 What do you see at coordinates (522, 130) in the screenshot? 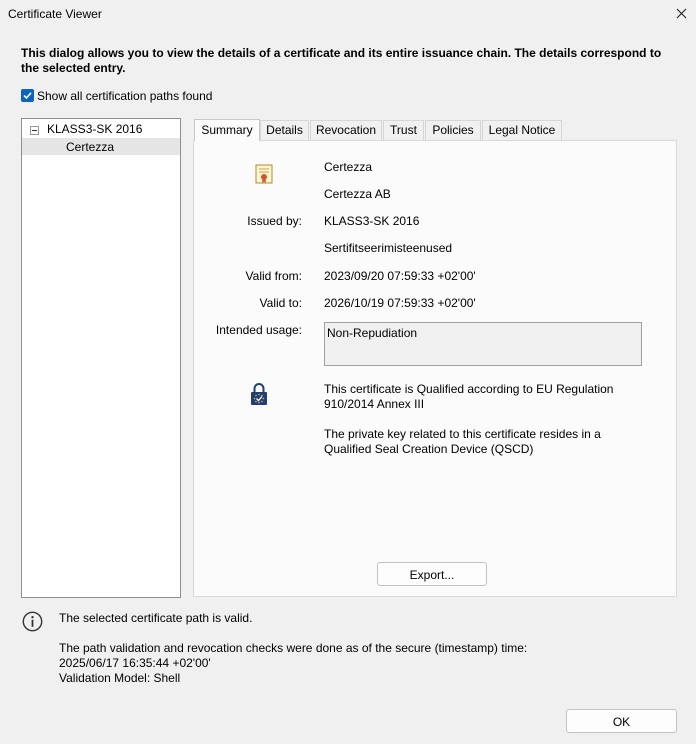
I see `tab-legal-notice: Legal Notice` at bounding box center [522, 130].